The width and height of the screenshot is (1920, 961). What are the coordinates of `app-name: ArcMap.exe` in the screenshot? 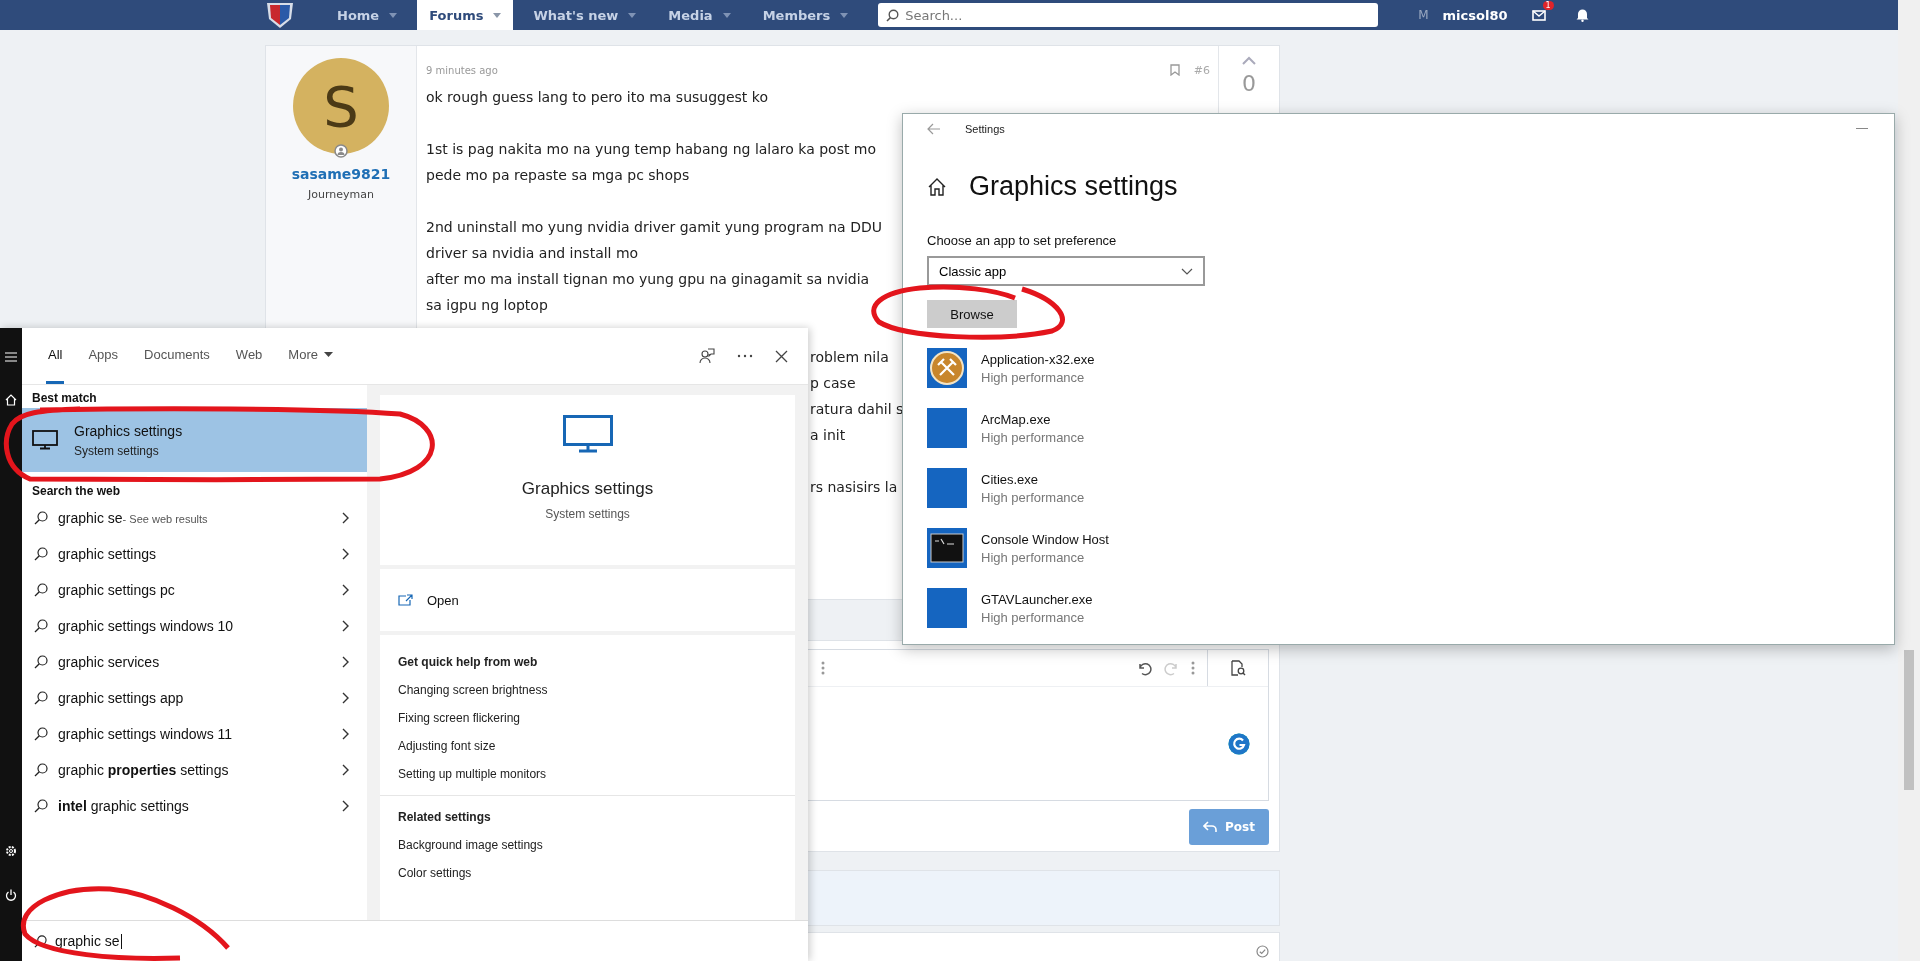 It's located at (1016, 419).